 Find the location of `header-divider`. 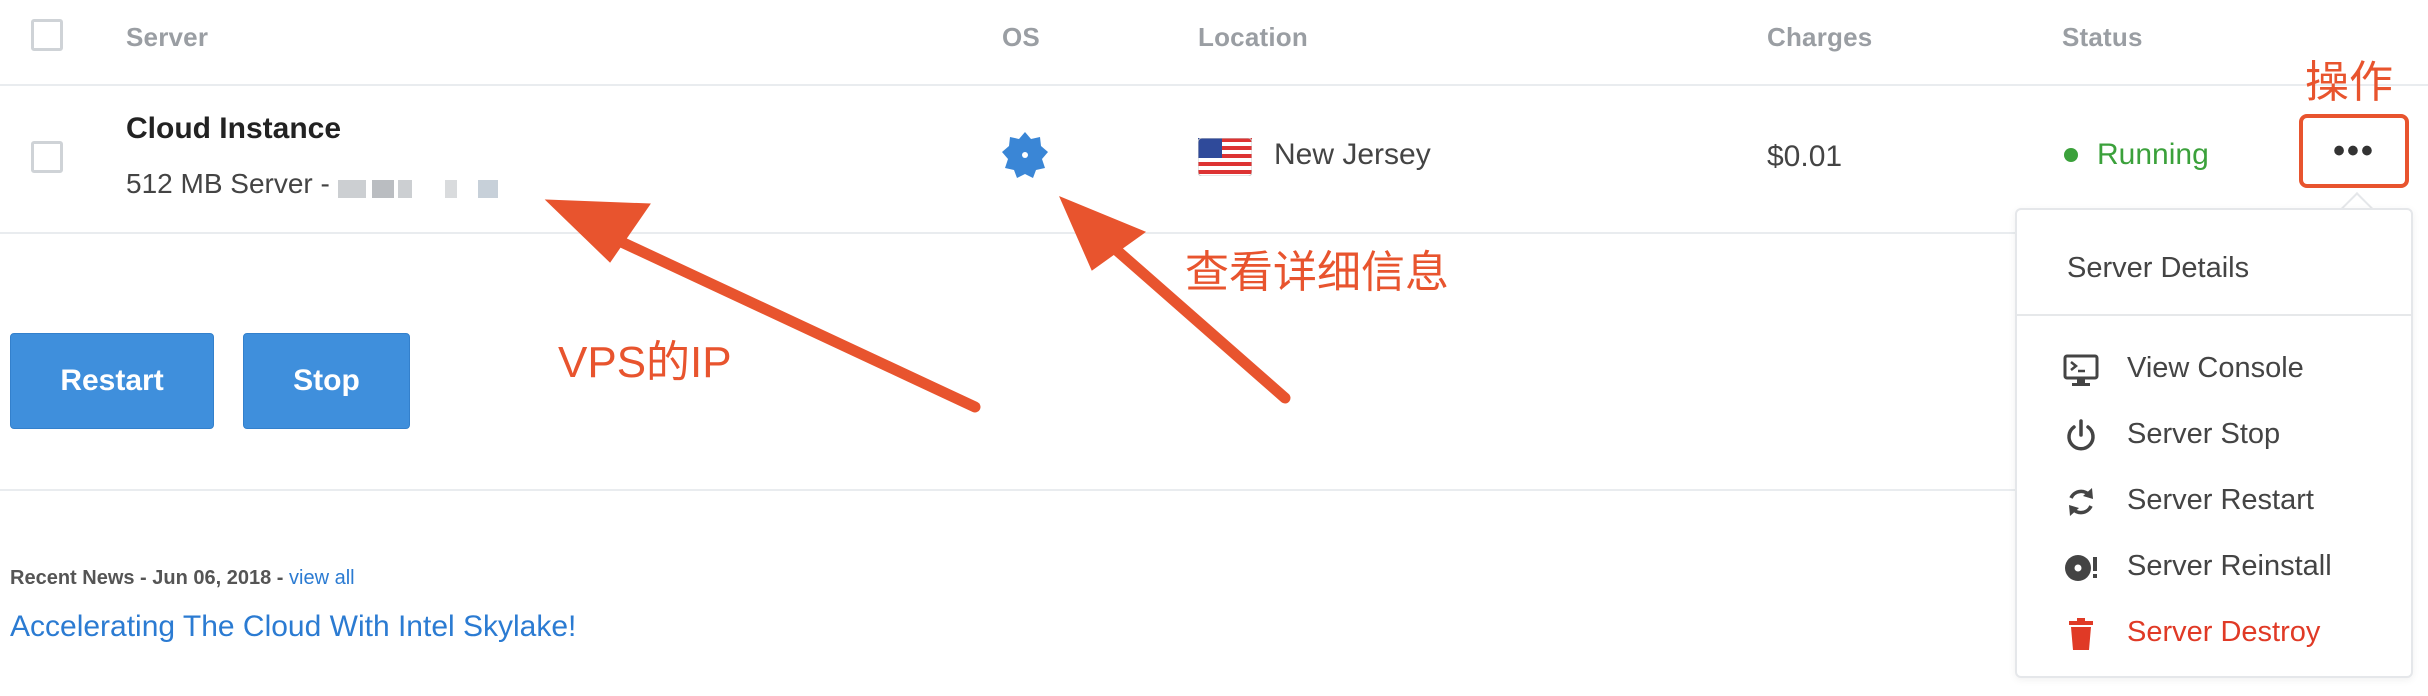

header-divider is located at coordinates (1214, 85).